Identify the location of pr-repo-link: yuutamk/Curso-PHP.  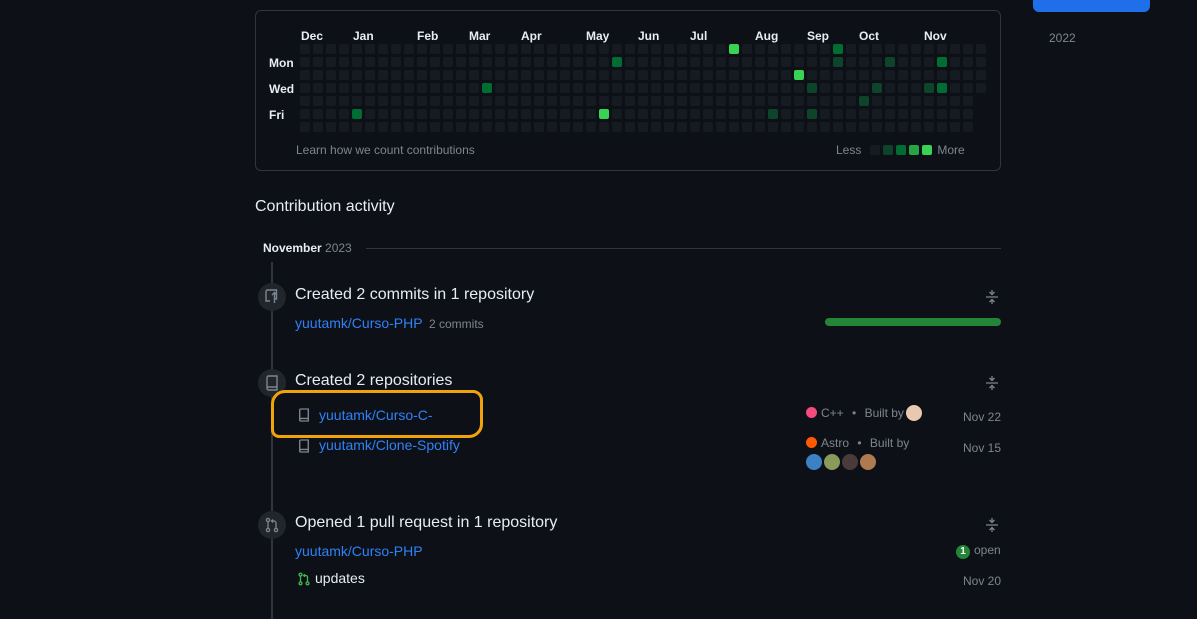
(359, 551).